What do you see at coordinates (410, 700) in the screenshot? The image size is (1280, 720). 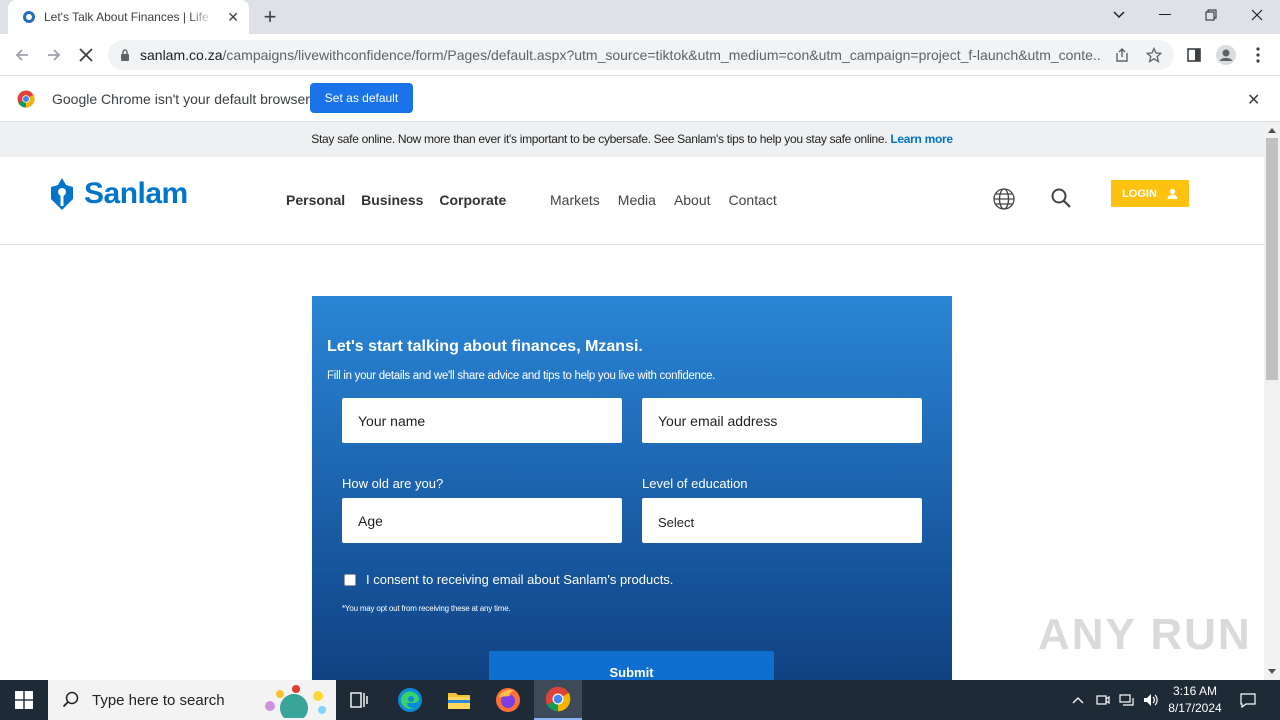 I see `edge-icon` at bounding box center [410, 700].